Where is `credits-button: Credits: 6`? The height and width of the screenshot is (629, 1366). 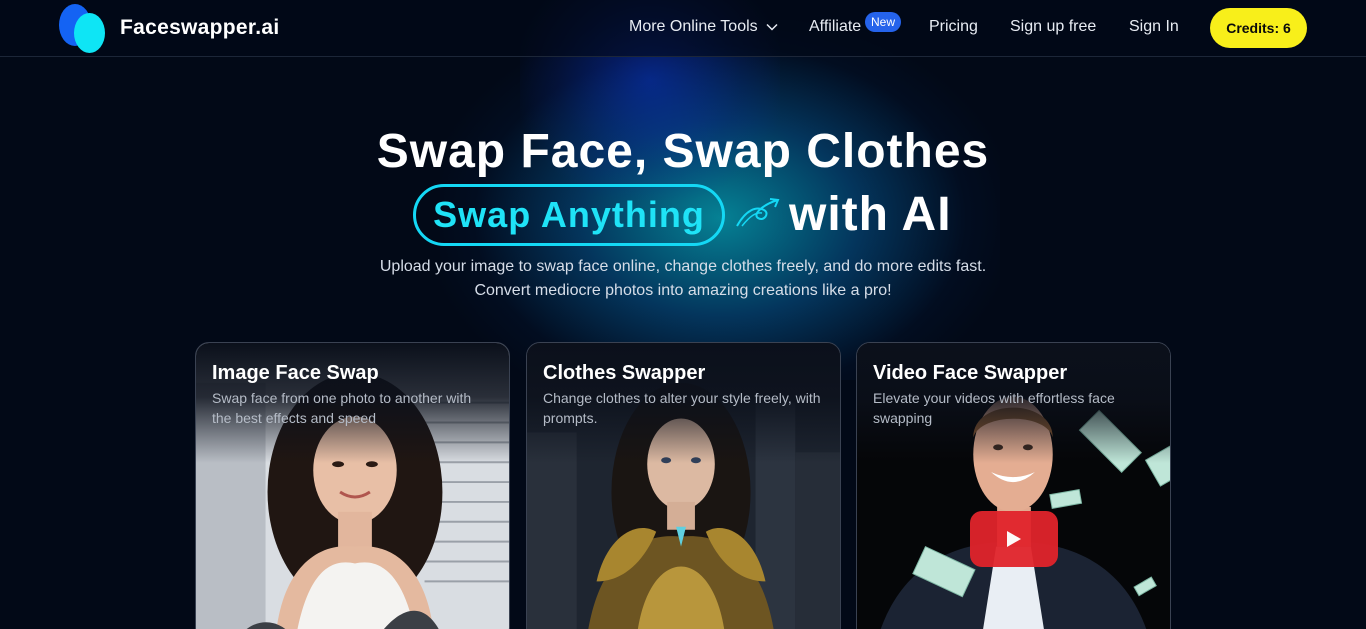 credits-button: Credits: 6 is located at coordinates (1258, 28).